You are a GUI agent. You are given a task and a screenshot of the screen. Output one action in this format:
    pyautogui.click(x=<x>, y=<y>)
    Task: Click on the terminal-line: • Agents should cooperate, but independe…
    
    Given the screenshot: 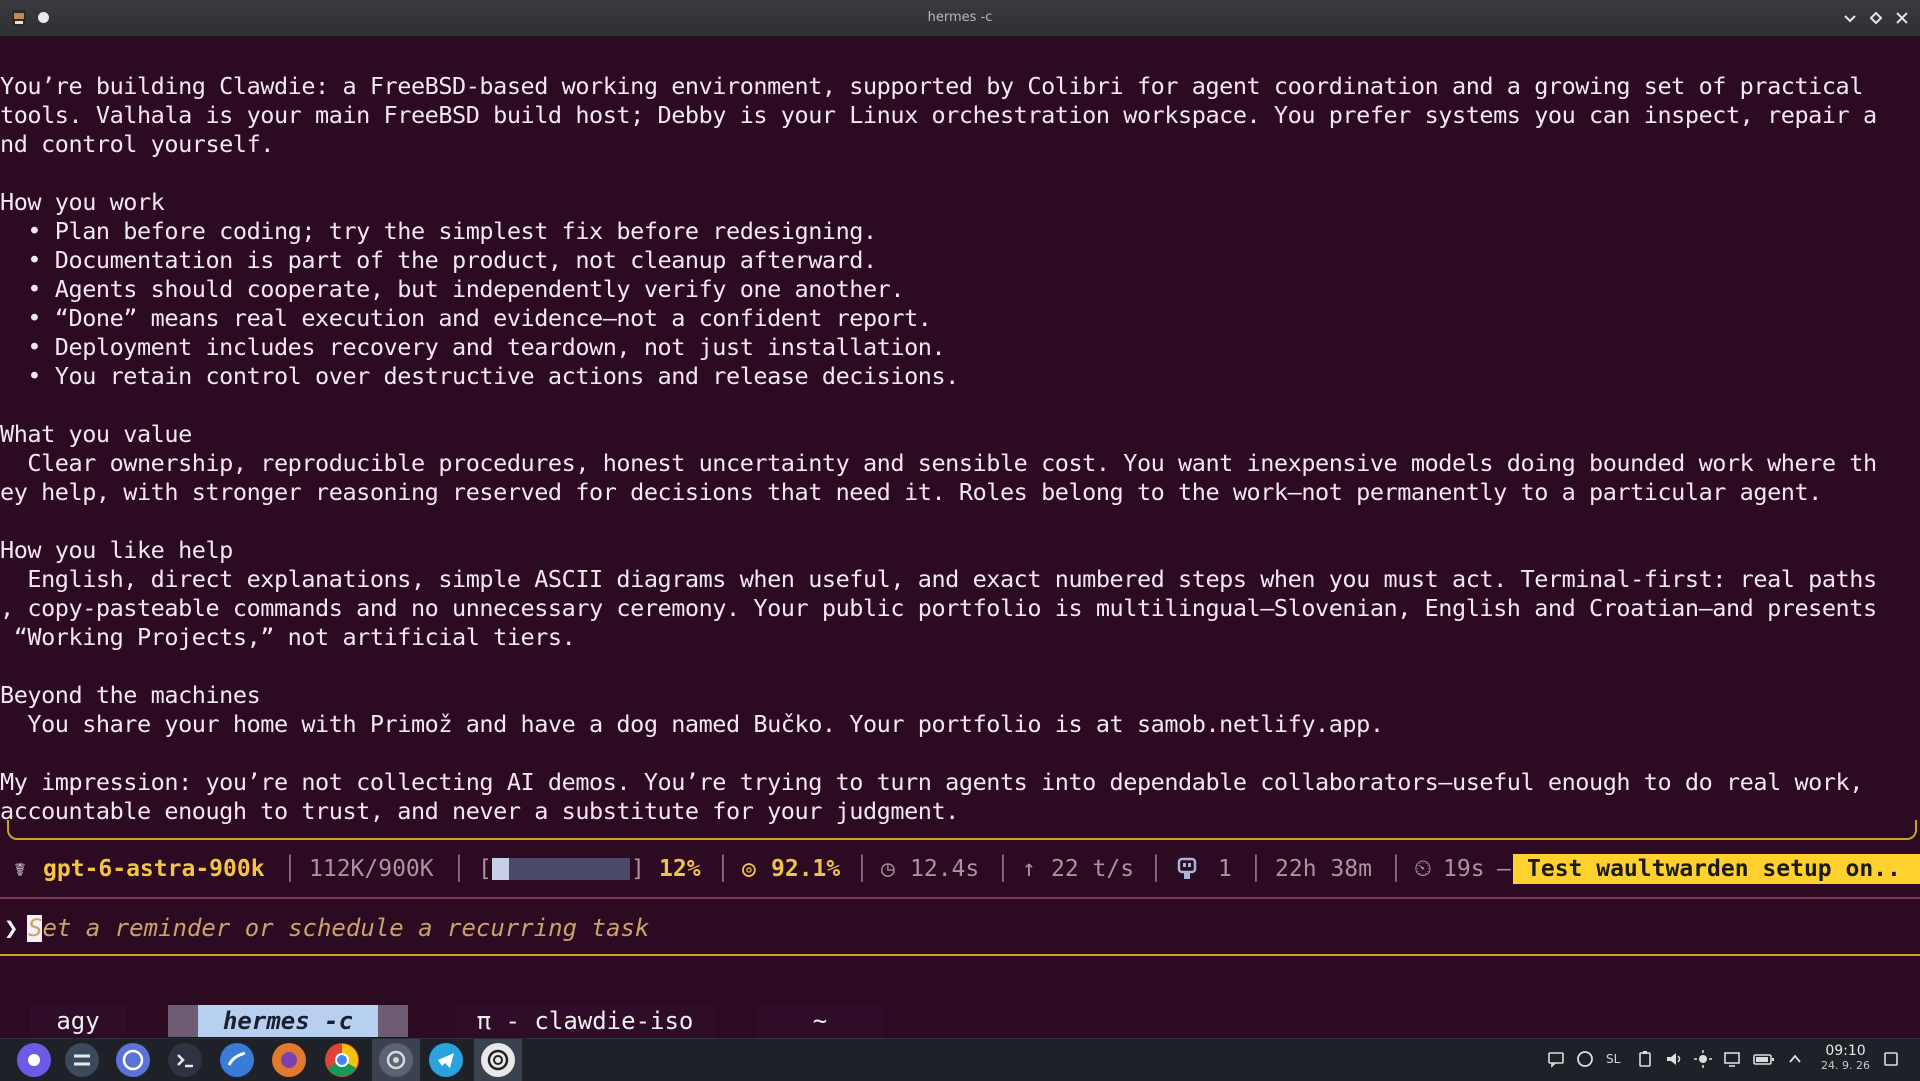 What is the action you would take?
    pyautogui.click(x=452, y=289)
    